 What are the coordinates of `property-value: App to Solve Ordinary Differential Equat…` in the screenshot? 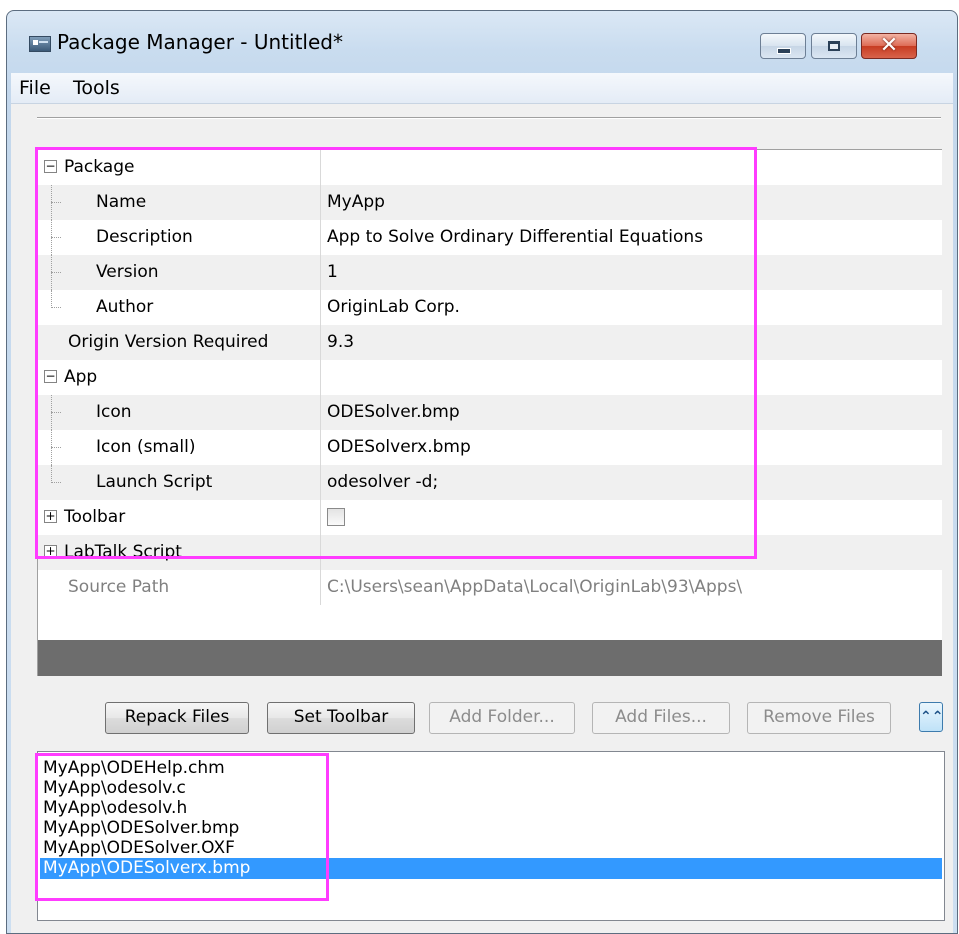 It's located at (515, 237).